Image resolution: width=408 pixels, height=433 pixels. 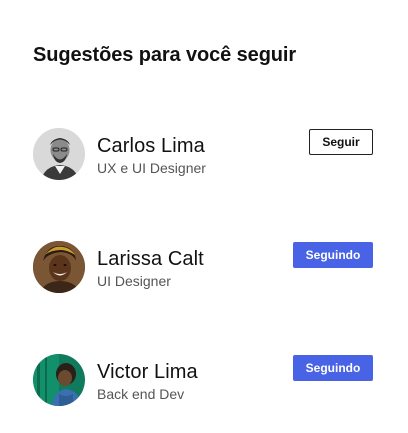 What do you see at coordinates (150, 259) in the screenshot?
I see `user-name: Larissa Calt` at bounding box center [150, 259].